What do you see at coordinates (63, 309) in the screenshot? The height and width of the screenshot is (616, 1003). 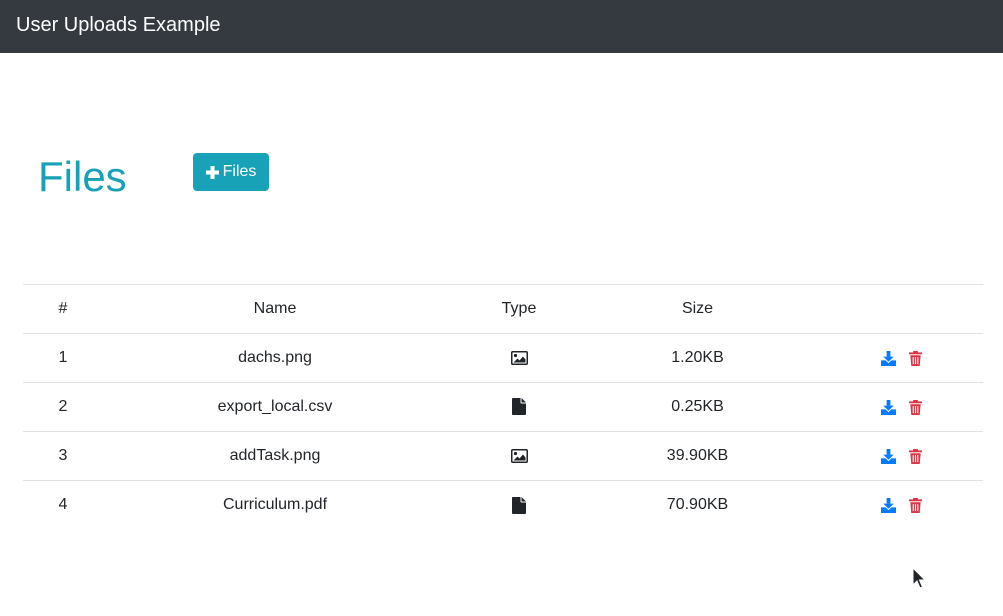 I see `header-num: #` at bounding box center [63, 309].